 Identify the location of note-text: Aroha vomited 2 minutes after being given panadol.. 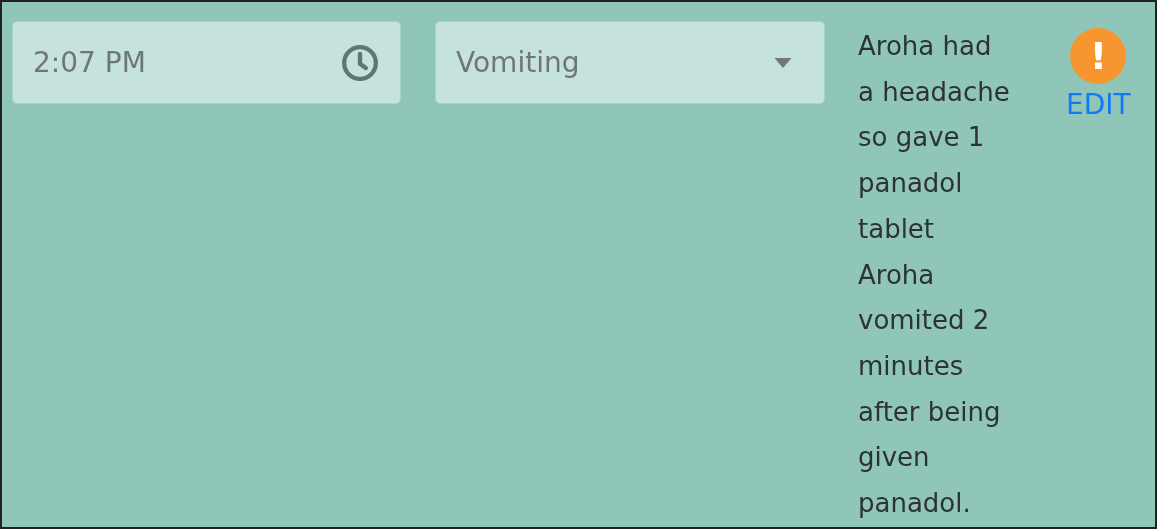
(930, 389).